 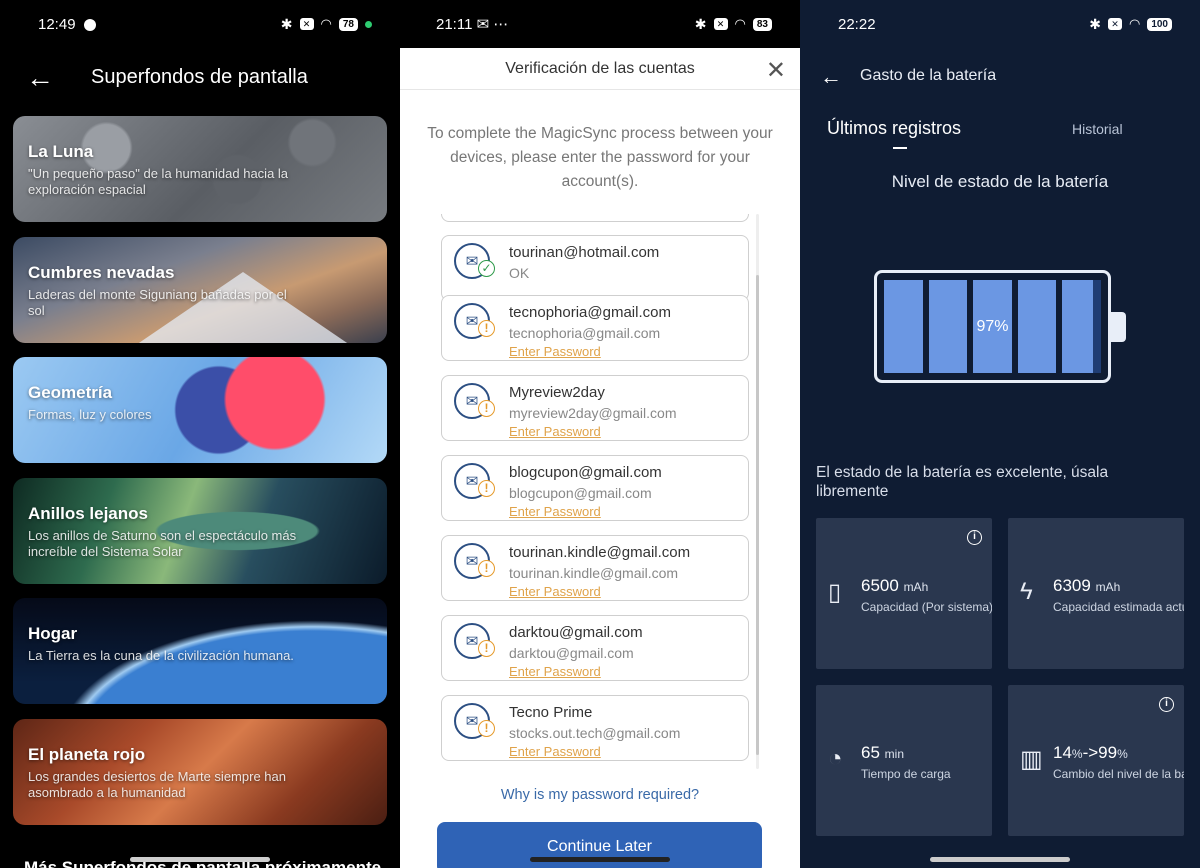 What do you see at coordinates (776, 70) in the screenshot?
I see `close-icon: ✕` at bounding box center [776, 70].